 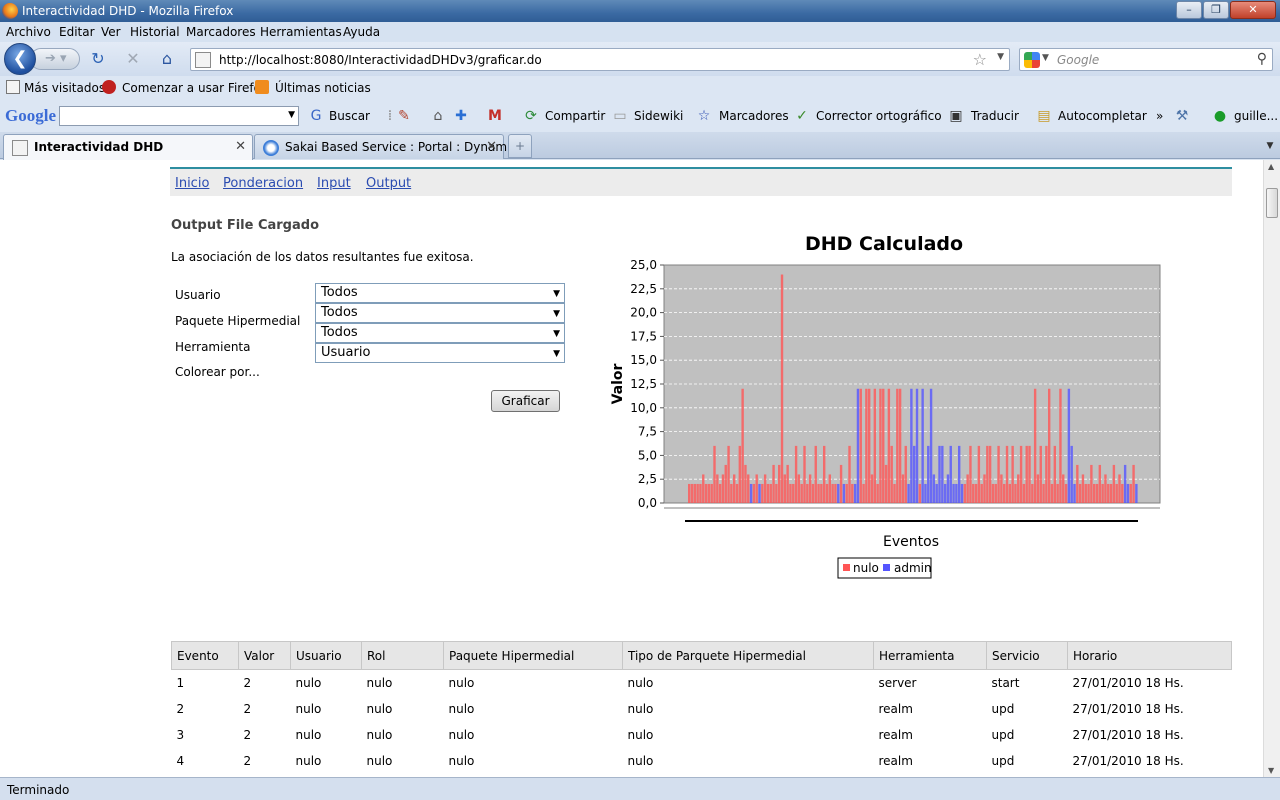 What do you see at coordinates (1045, 58) in the screenshot?
I see `search-engine-dropdown-icon: ▼` at bounding box center [1045, 58].